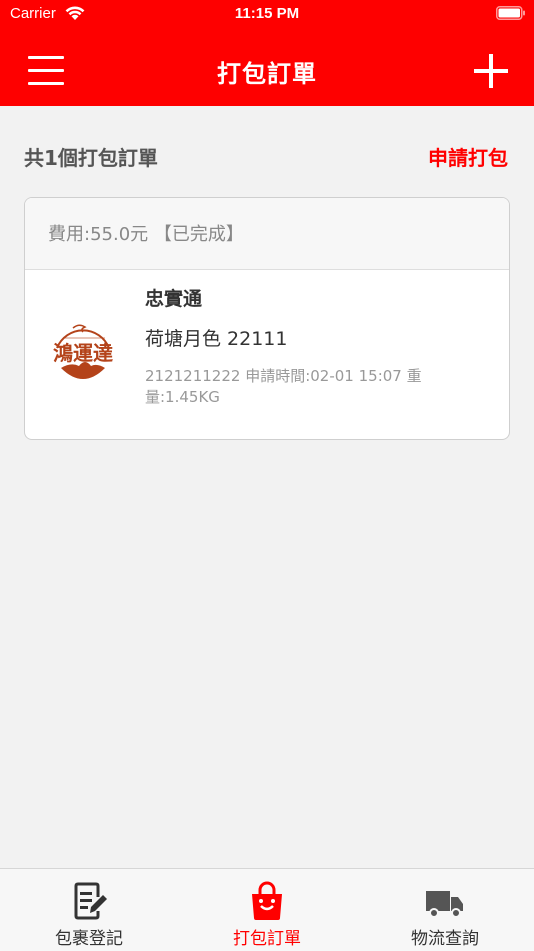 The image size is (534, 951). I want to click on shopping-bag-icon, so click(267, 900).